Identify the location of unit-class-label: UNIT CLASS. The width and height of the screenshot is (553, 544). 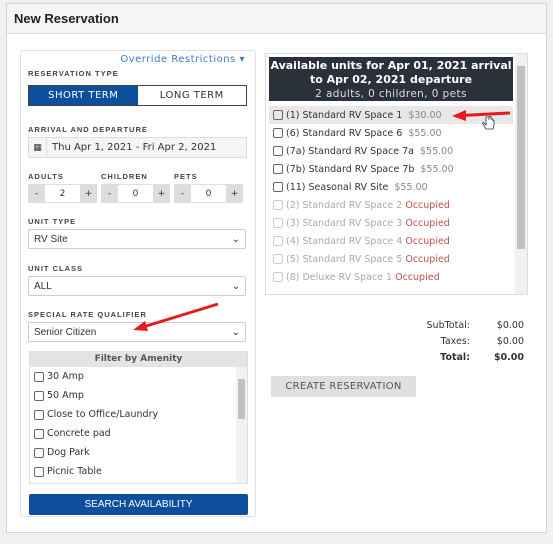
(55, 268).